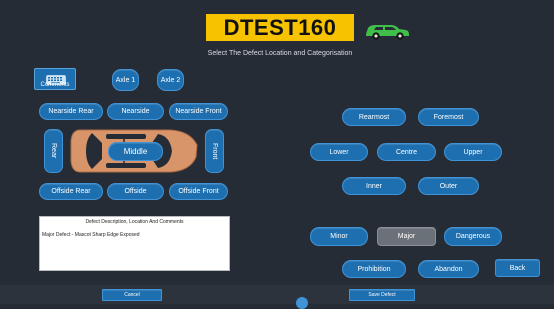 This screenshot has height=309, width=554. Describe the element at coordinates (277, 294) in the screenshot. I see `bottom-bar` at that location.